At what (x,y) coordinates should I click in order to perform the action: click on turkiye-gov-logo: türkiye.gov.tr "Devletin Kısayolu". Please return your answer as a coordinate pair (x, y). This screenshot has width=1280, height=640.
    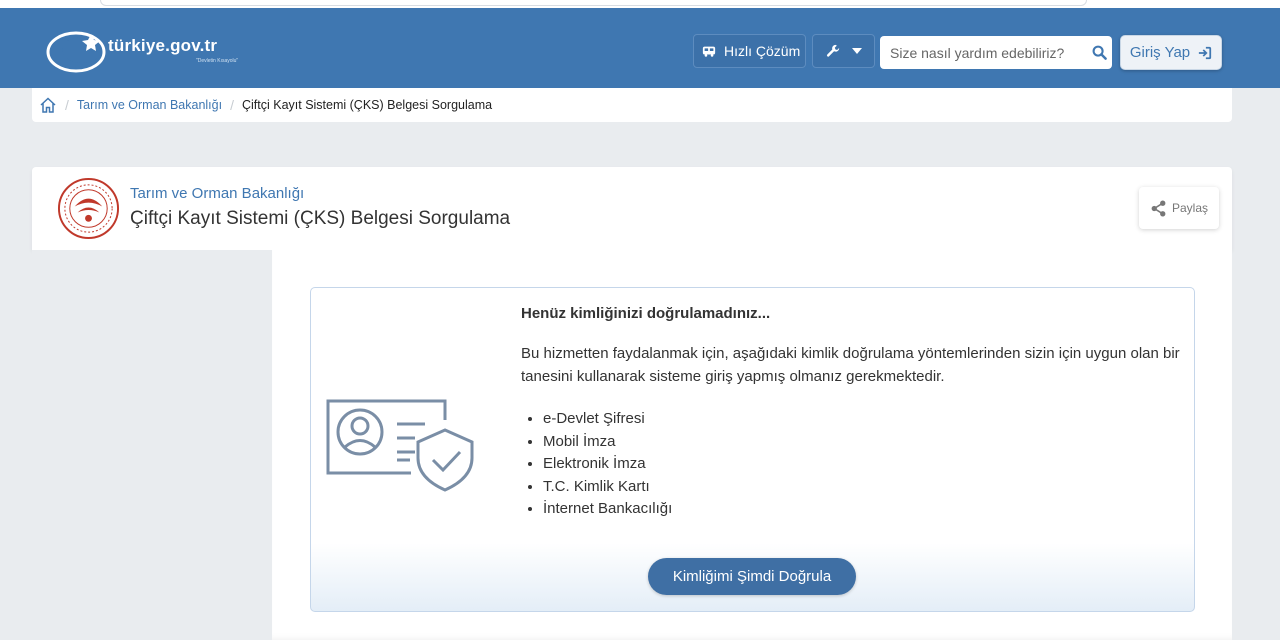
    Looking at the image, I should click on (151, 50).